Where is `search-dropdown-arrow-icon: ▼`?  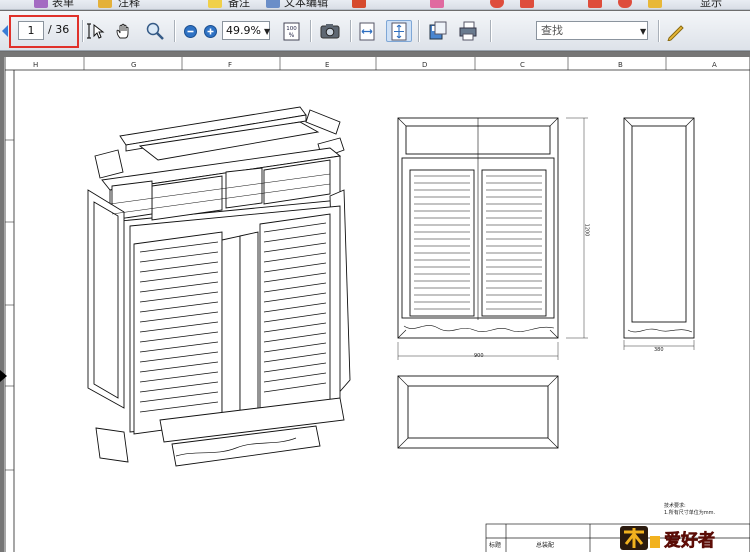
search-dropdown-arrow-icon: ▼ is located at coordinates (643, 31).